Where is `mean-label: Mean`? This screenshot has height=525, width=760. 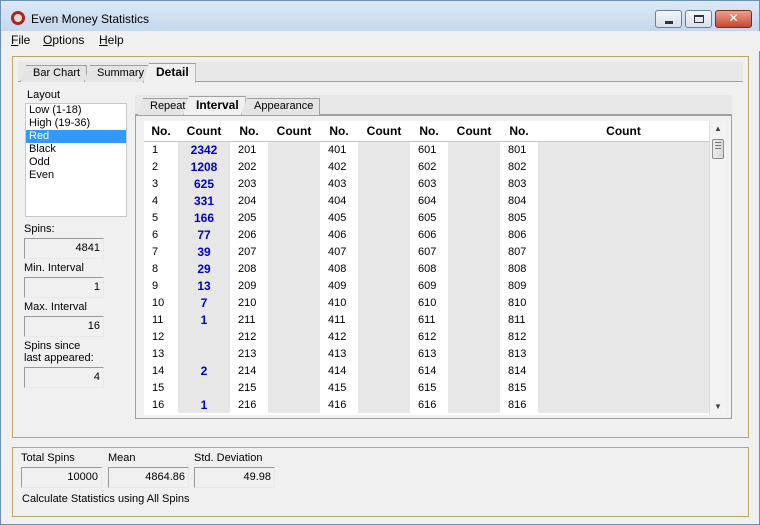 mean-label: Mean is located at coordinates (122, 458).